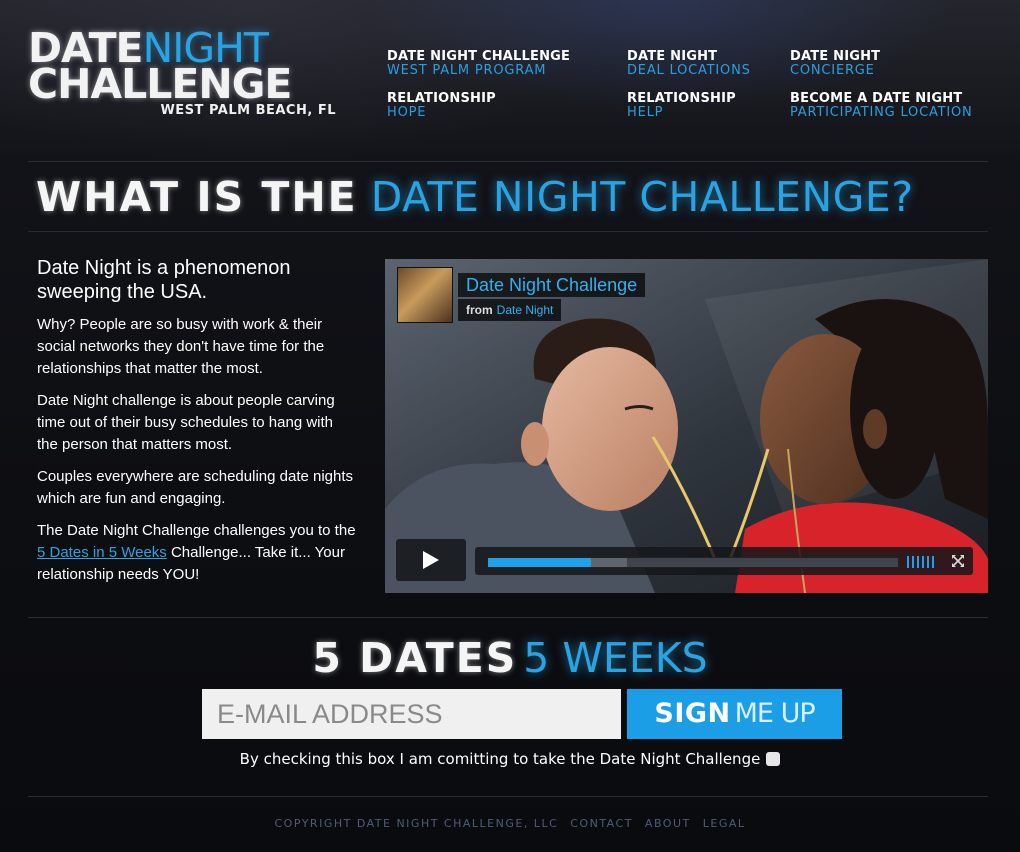  Describe the element at coordinates (958, 561) in the screenshot. I see `fullscreen-icon` at that location.